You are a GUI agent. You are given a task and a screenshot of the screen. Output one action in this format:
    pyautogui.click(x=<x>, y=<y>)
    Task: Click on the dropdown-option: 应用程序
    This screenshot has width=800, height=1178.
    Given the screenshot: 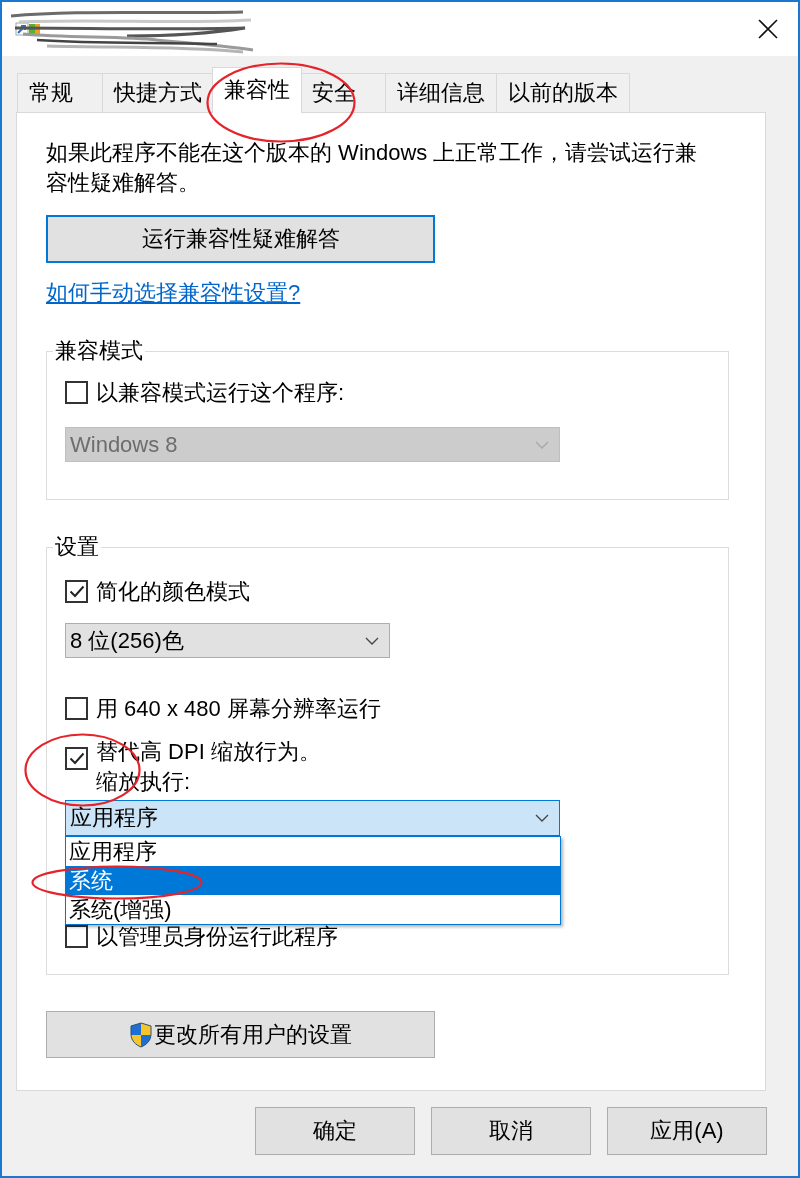 What is the action you would take?
    pyautogui.click(x=313, y=851)
    